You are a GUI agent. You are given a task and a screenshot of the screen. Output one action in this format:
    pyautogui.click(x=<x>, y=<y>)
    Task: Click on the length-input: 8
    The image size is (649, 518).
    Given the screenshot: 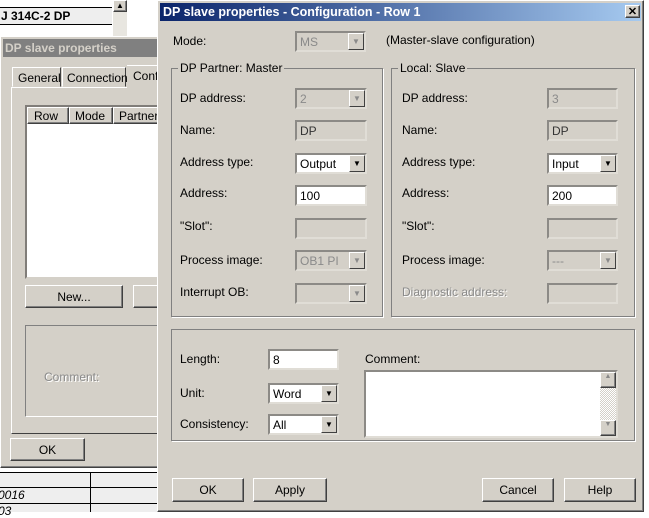 What is the action you would take?
    pyautogui.click(x=303, y=359)
    